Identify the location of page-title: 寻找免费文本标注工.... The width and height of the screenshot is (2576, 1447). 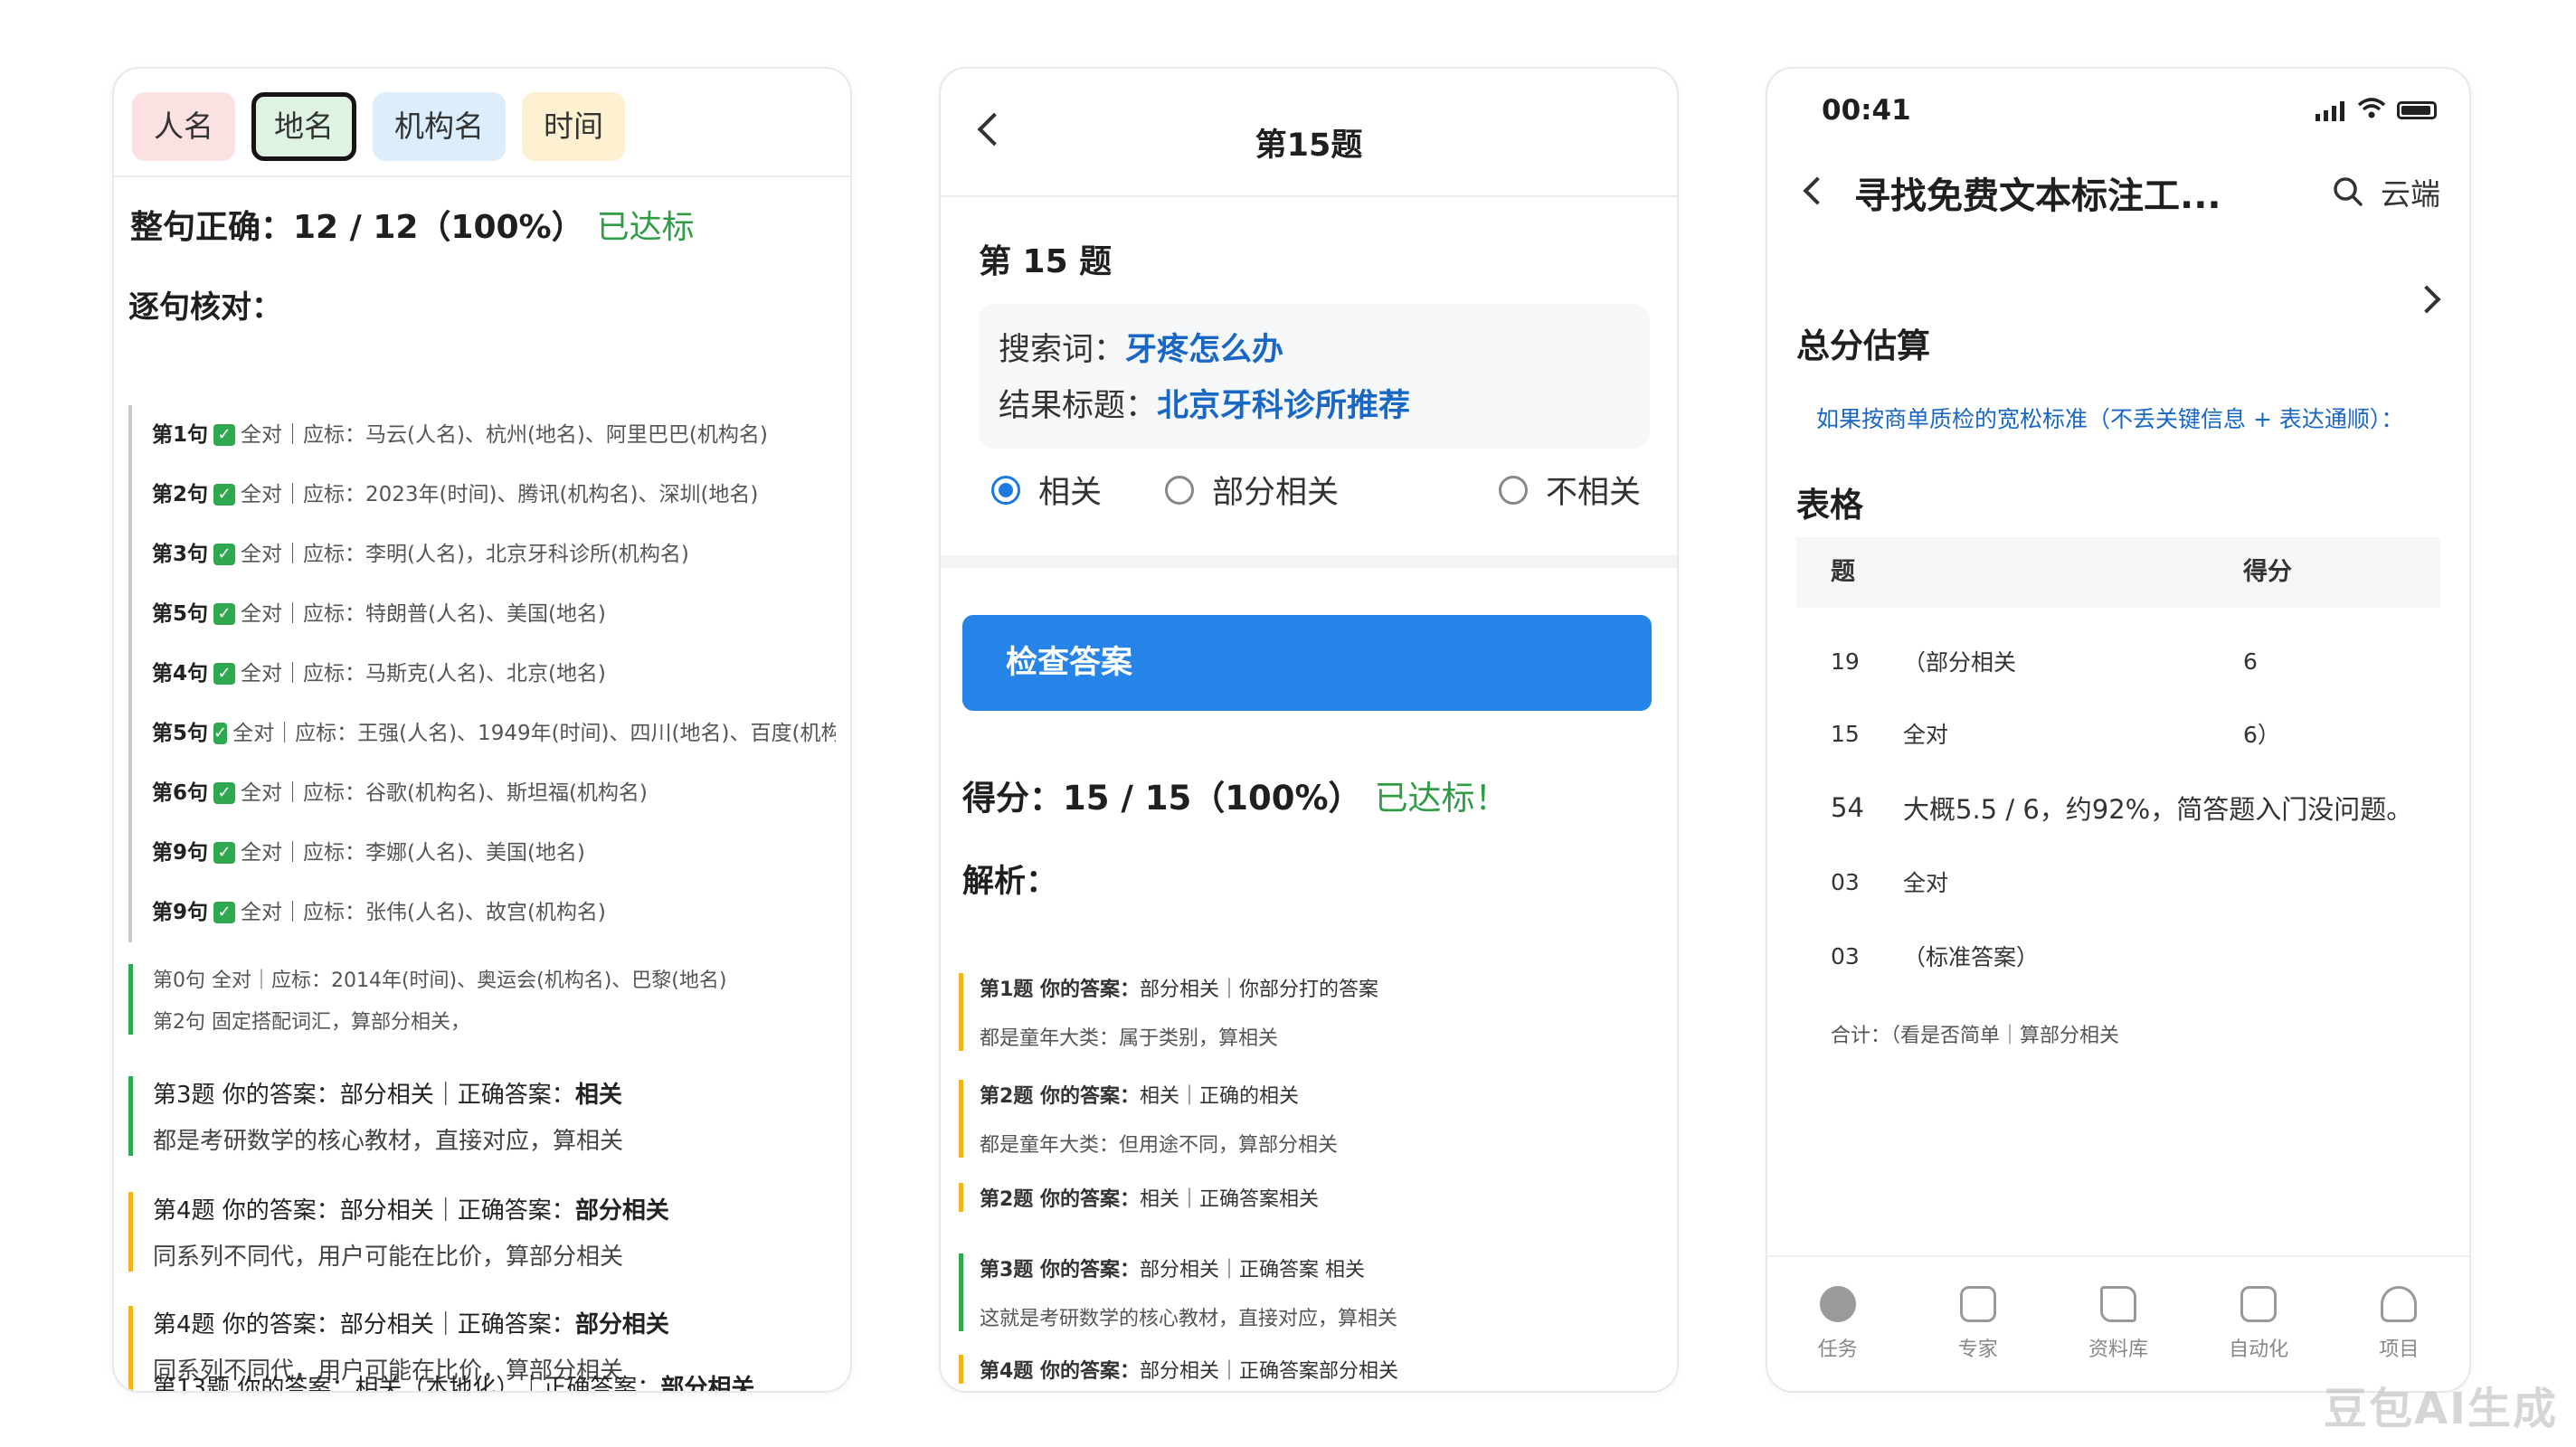
(2037, 196).